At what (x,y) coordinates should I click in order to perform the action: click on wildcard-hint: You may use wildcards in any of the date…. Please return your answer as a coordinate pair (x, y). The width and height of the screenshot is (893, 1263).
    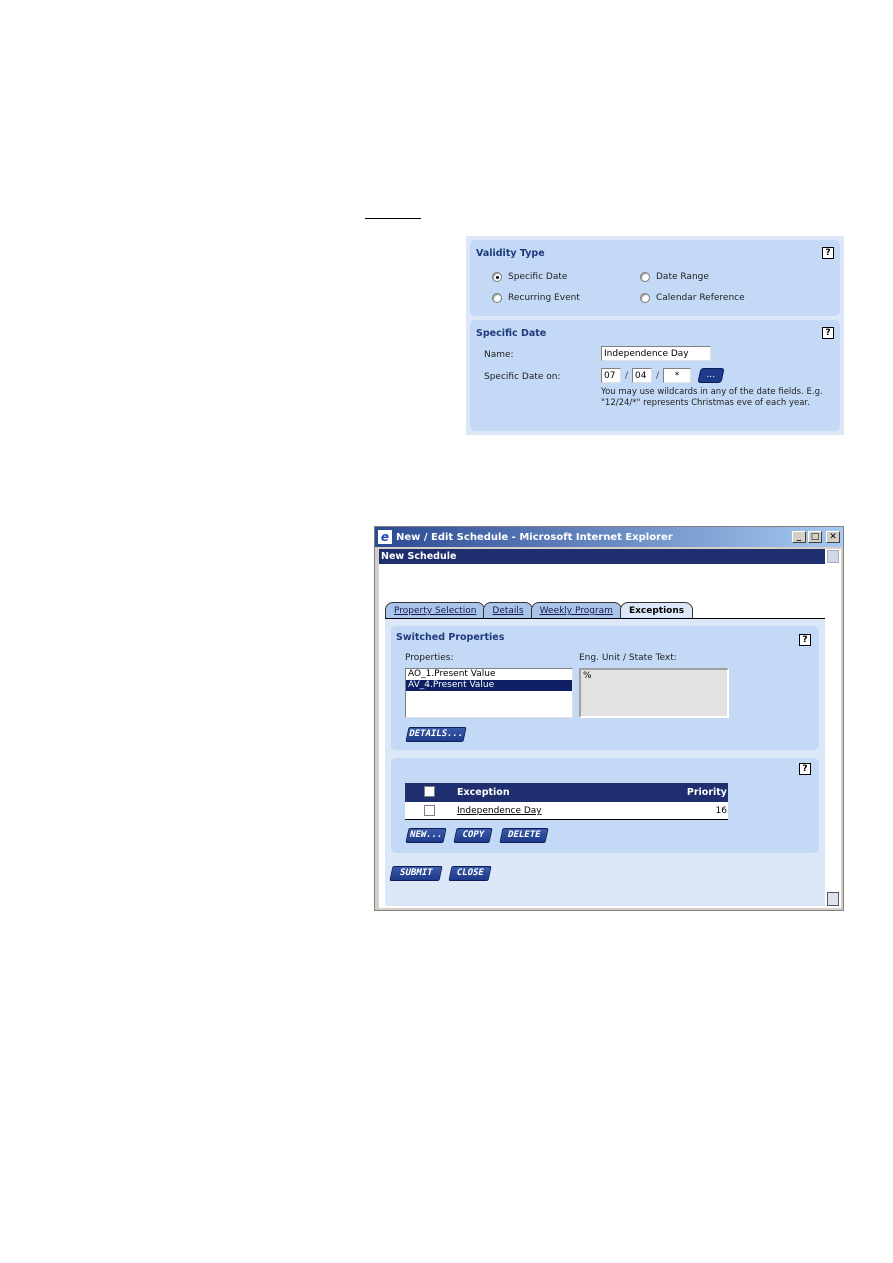
    Looking at the image, I should click on (712, 397).